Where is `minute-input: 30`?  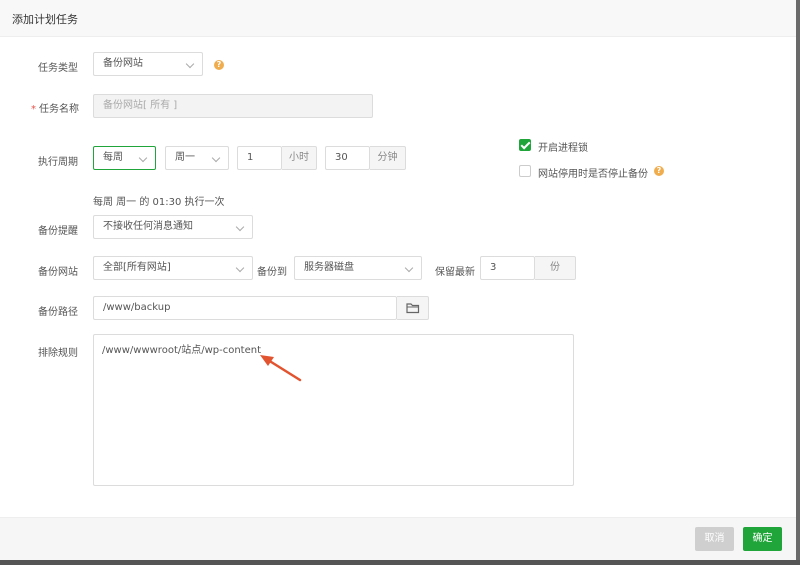 minute-input: 30 is located at coordinates (347, 158).